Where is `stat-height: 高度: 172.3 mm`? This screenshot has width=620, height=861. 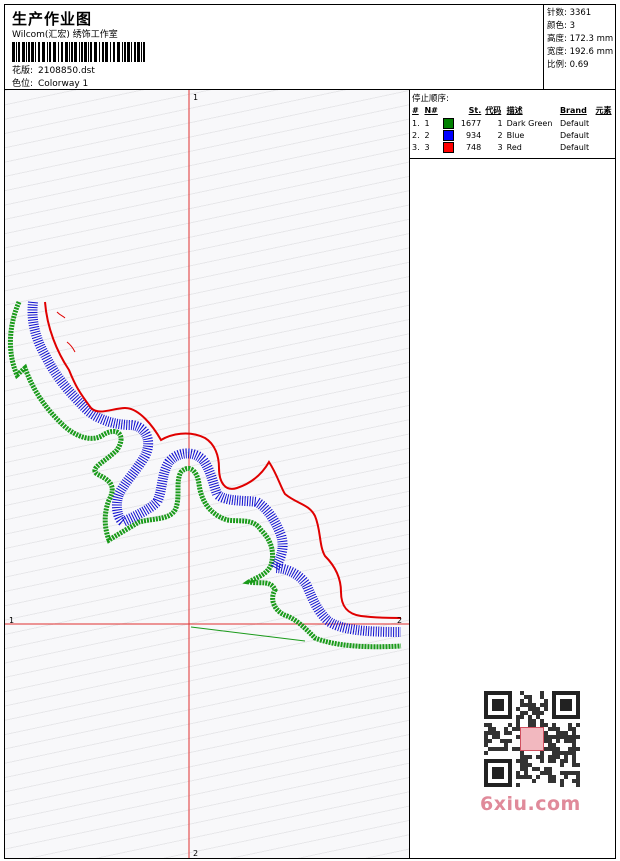
stat-height: 高度: 172.3 mm is located at coordinates (580, 39).